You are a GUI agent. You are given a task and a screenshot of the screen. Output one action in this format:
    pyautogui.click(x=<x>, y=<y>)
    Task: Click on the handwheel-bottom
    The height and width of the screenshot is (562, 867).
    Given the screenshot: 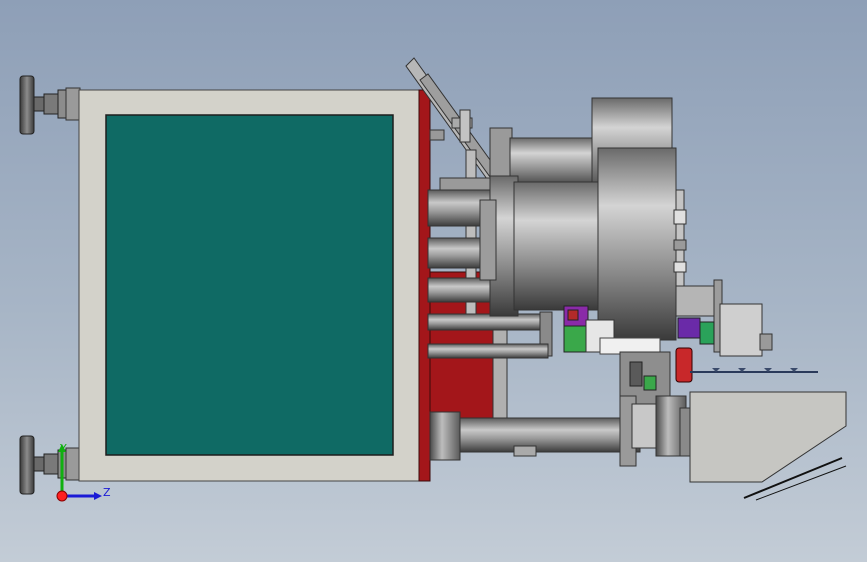 What is the action you would take?
    pyautogui.click(x=50, y=465)
    